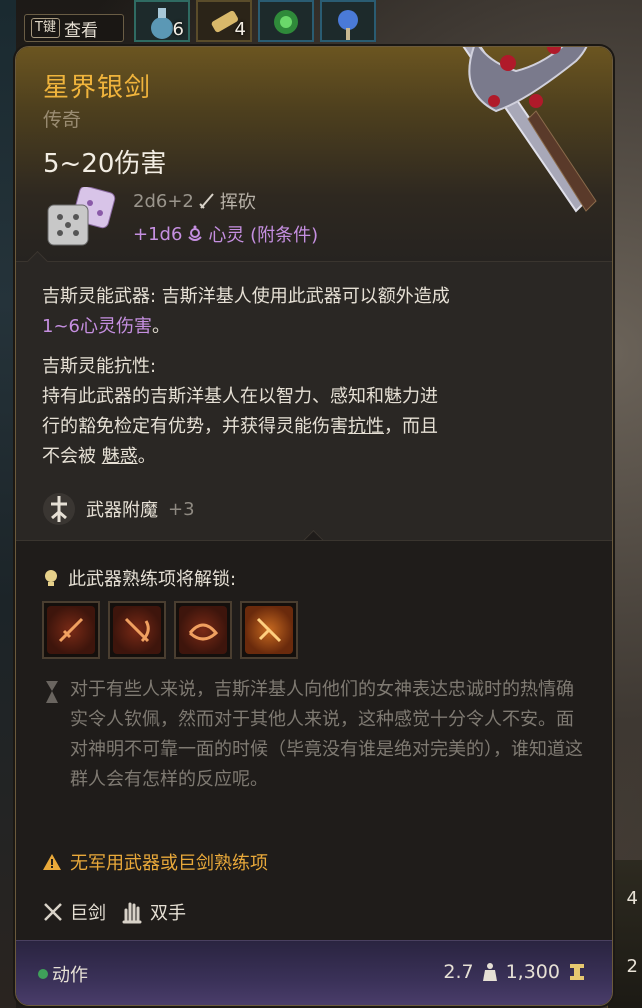 The image size is (642, 1008). What do you see at coordinates (170, 630) in the screenshot?
I see `proficiency-actions` at bounding box center [170, 630].